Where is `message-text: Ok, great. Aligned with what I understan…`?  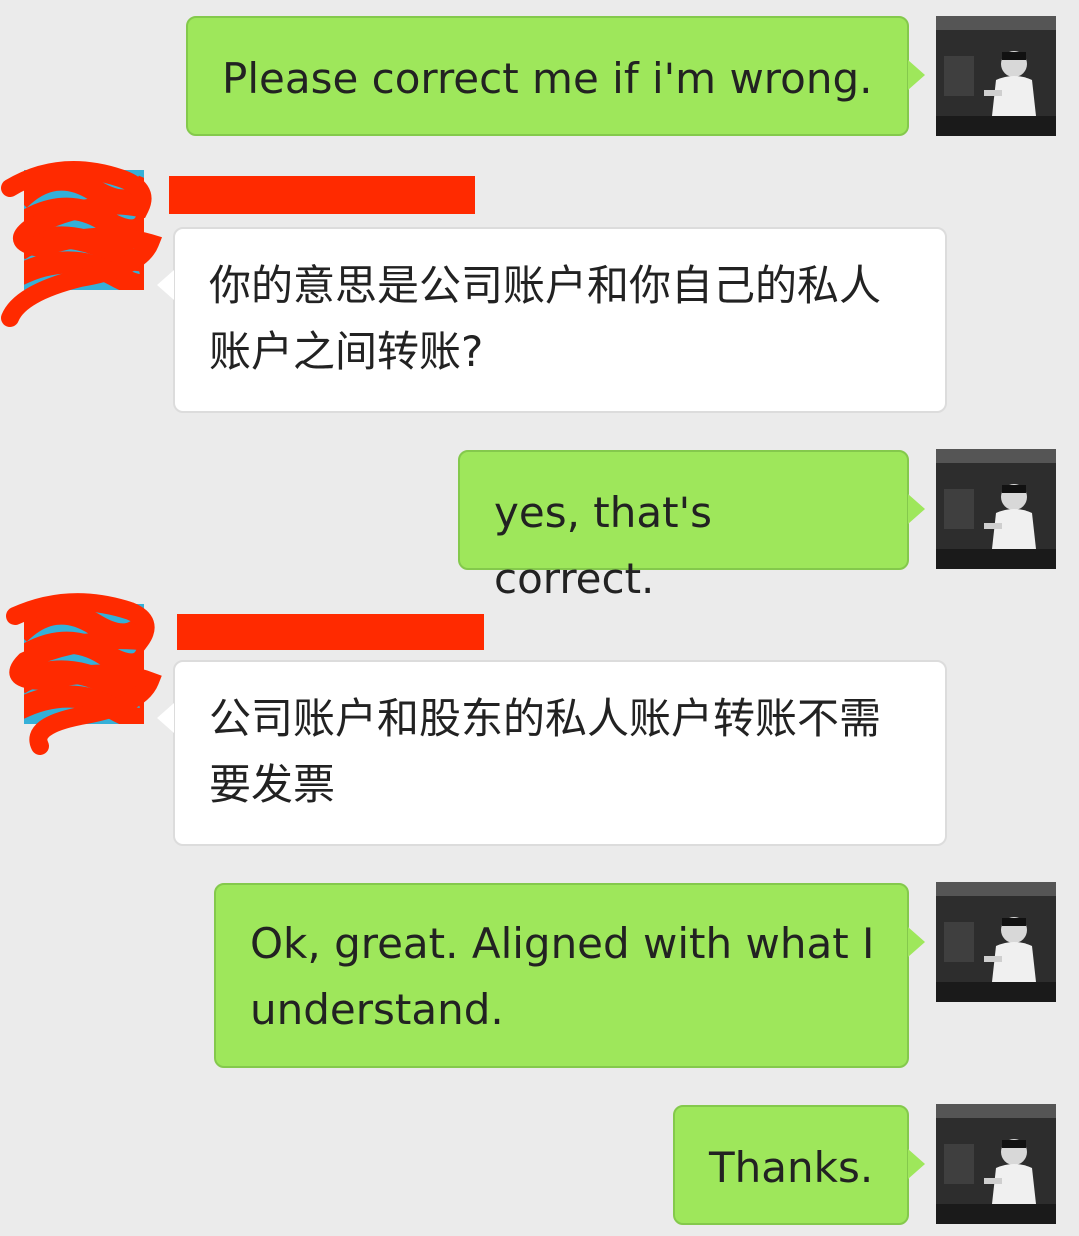 message-text: Ok, great. Aligned with what I understan… is located at coordinates (562, 976).